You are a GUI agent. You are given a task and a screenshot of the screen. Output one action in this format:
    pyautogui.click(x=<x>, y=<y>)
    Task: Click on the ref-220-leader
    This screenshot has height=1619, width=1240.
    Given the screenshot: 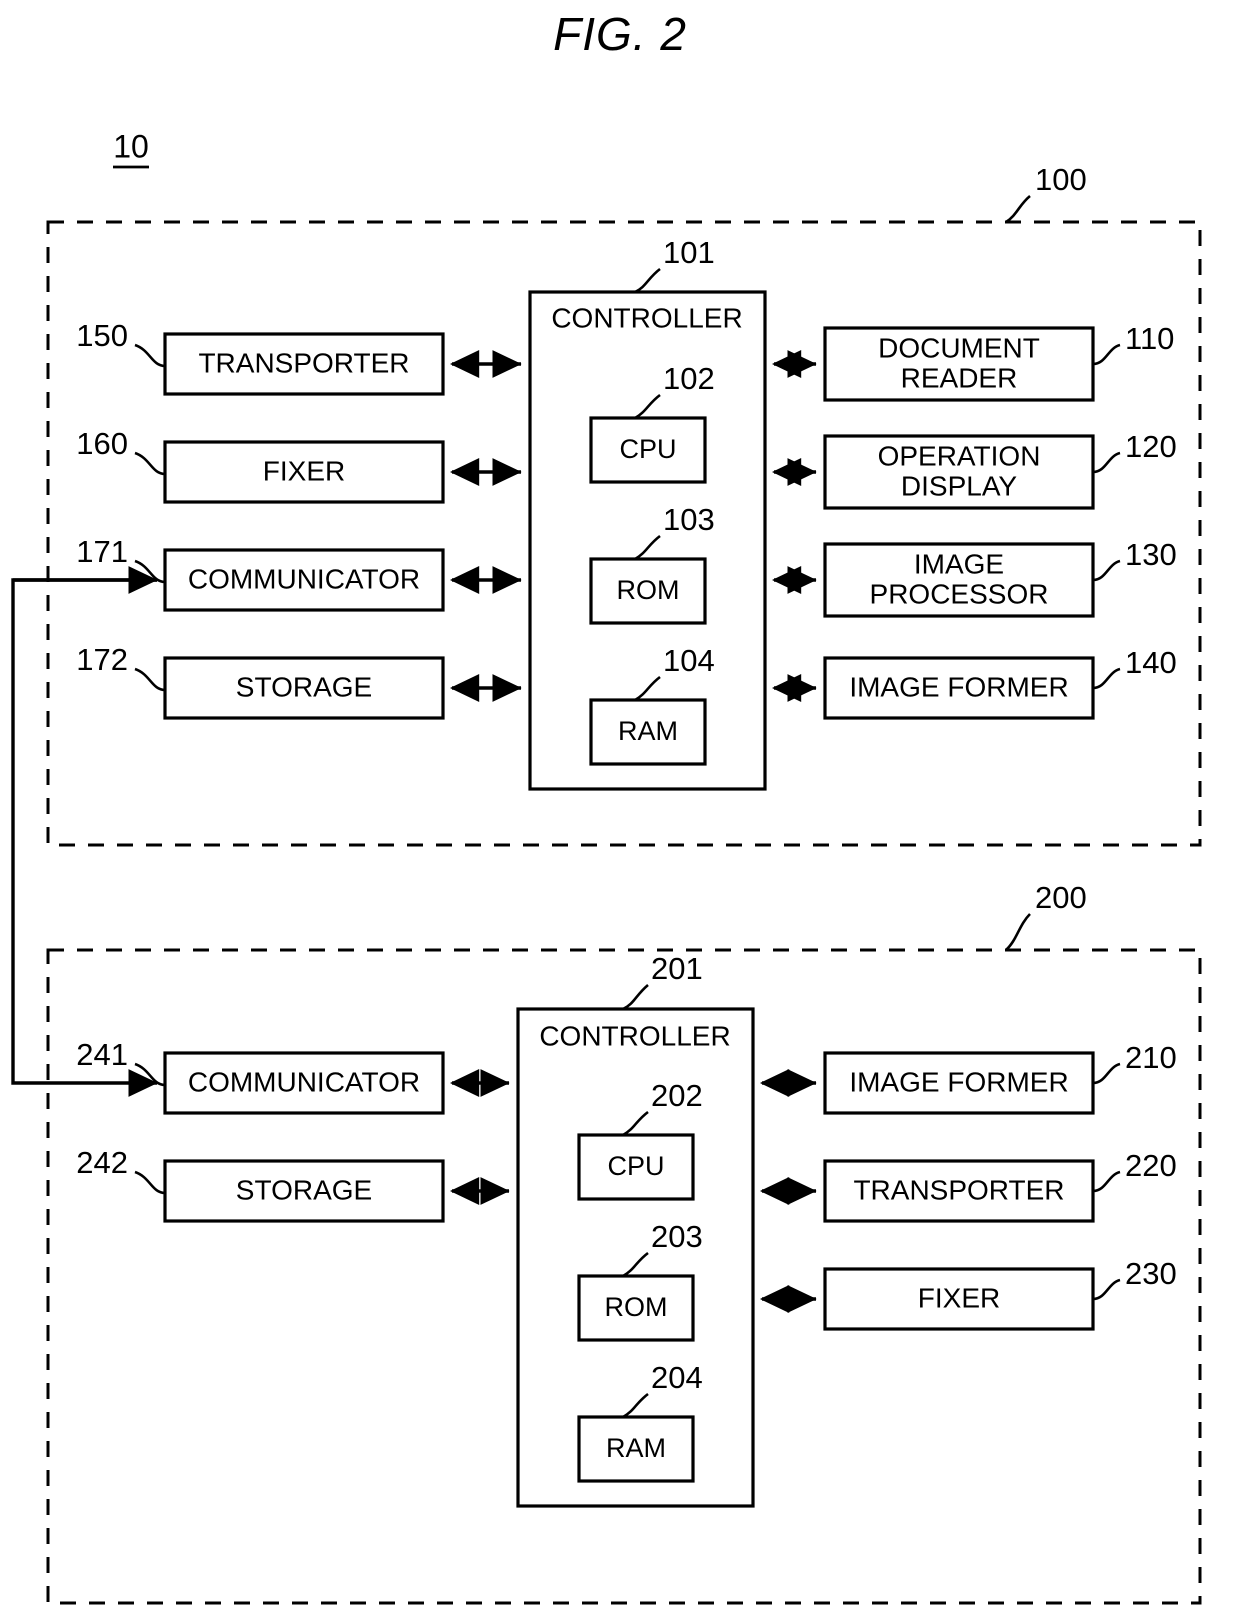 What is the action you would take?
    pyautogui.click(x=1106, y=1181)
    